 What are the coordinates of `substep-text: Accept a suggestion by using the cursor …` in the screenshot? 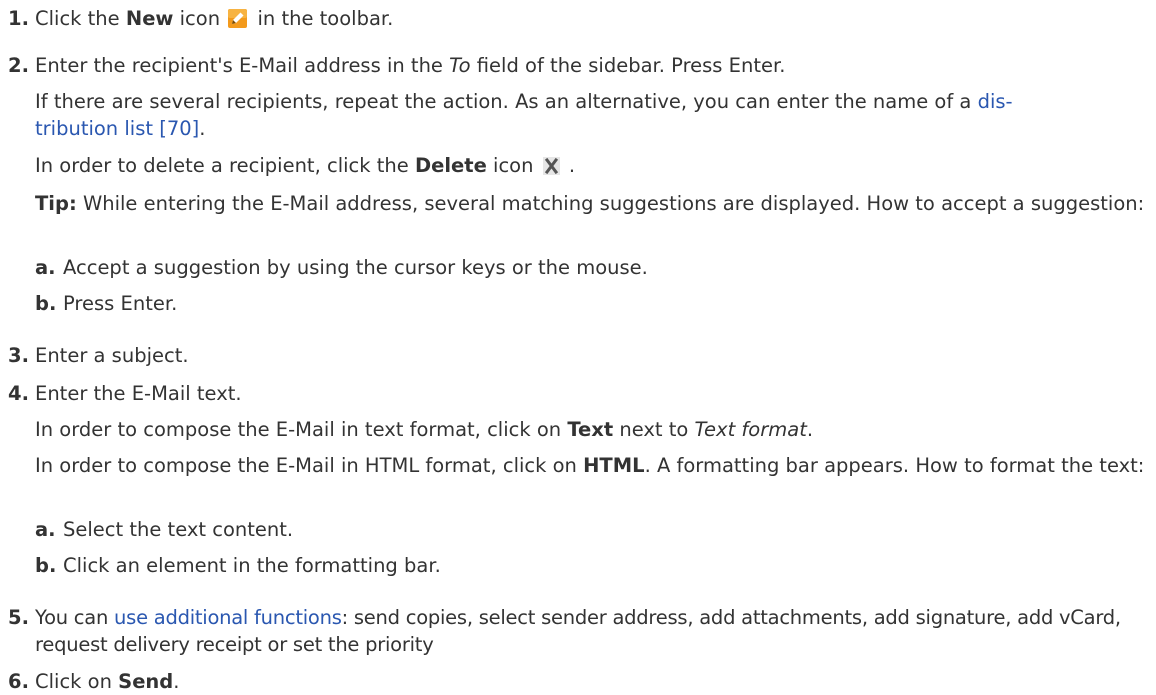 It's located at (355, 267).